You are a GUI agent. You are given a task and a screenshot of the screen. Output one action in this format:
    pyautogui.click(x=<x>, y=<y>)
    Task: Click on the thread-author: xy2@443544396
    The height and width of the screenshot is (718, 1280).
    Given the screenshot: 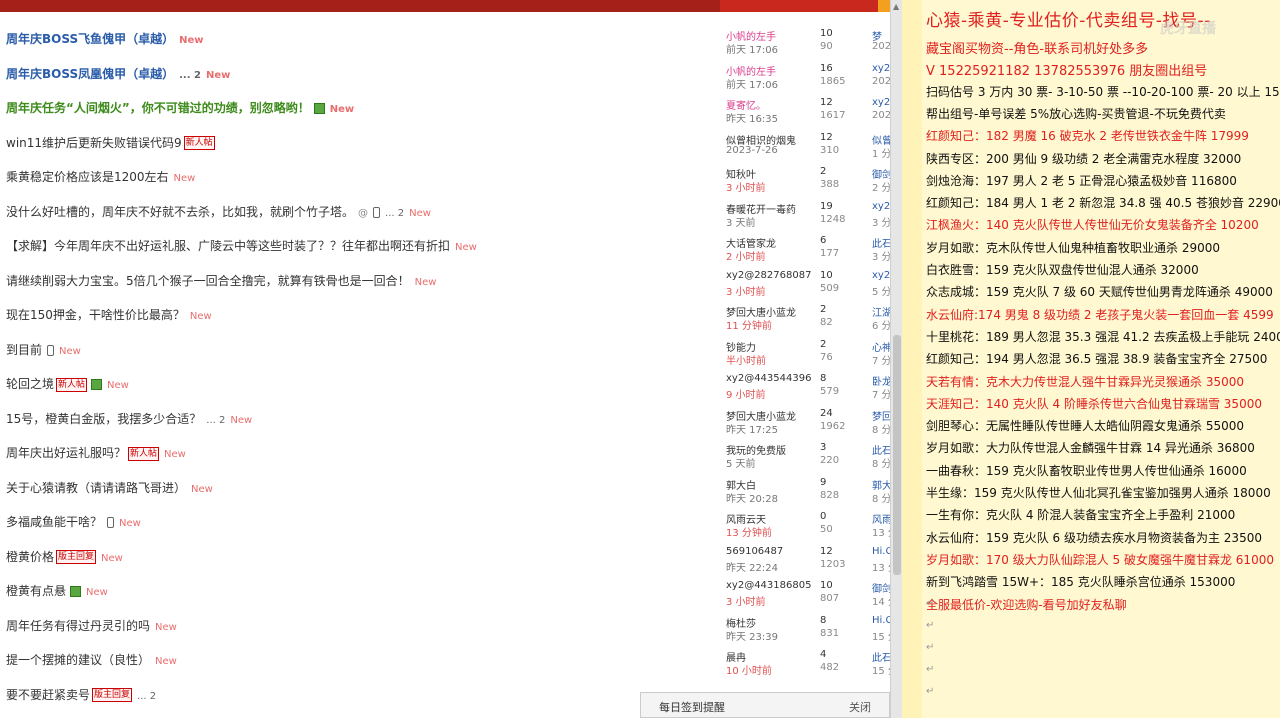 What is the action you would take?
    pyautogui.click(x=770, y=378)
    